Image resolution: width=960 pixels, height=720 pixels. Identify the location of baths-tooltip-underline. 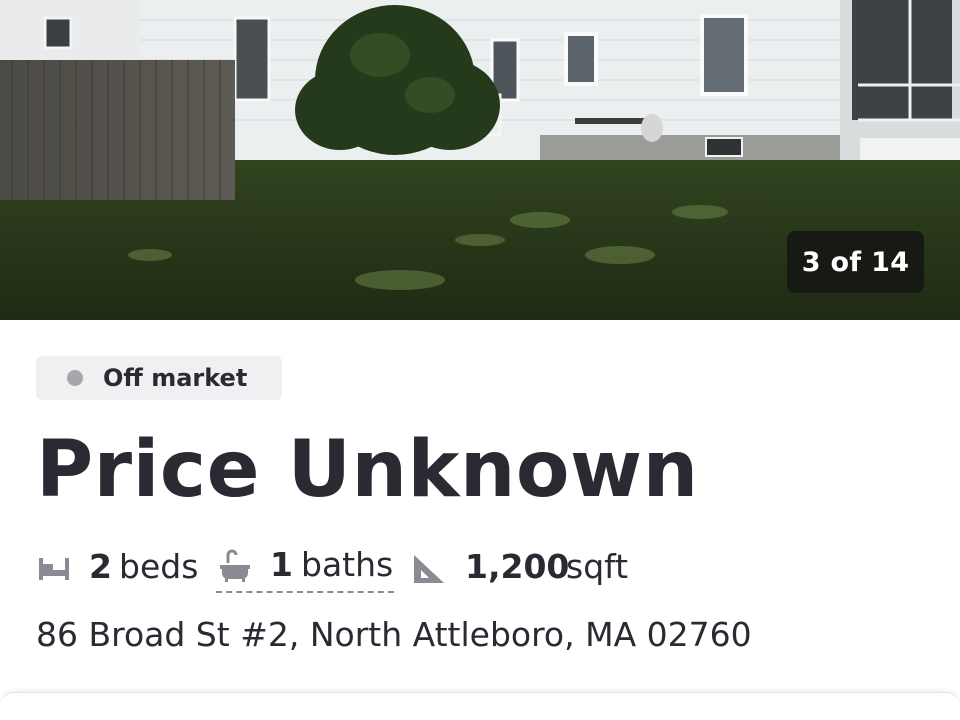
(305, 592).